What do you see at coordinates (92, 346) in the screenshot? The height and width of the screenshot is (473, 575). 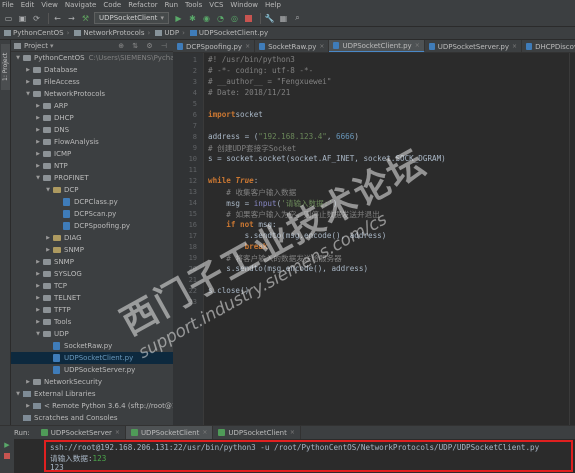 I see `tree-item: SocketRaw.py` at bounding box center [92, 346].